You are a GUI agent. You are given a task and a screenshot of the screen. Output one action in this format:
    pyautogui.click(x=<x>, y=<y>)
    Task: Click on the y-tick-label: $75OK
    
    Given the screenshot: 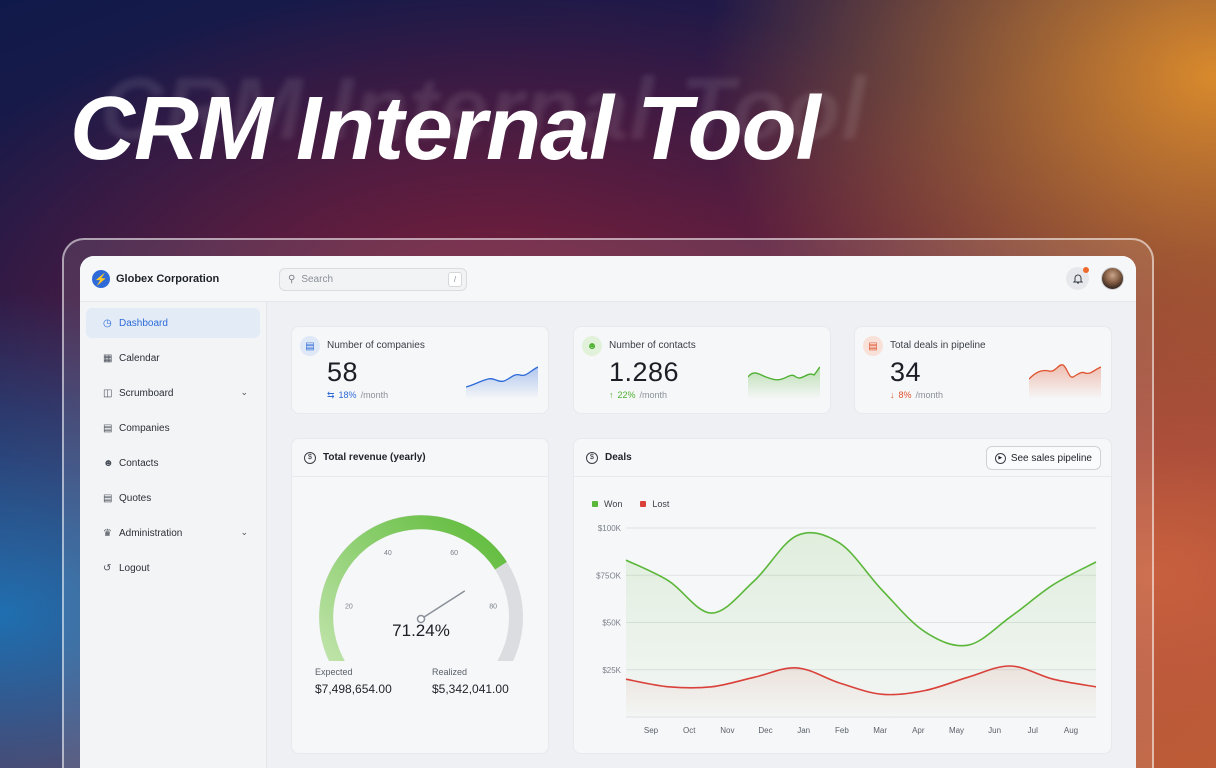 What is the action you would take?
    pyautogui.click(x=609, y=575)
    